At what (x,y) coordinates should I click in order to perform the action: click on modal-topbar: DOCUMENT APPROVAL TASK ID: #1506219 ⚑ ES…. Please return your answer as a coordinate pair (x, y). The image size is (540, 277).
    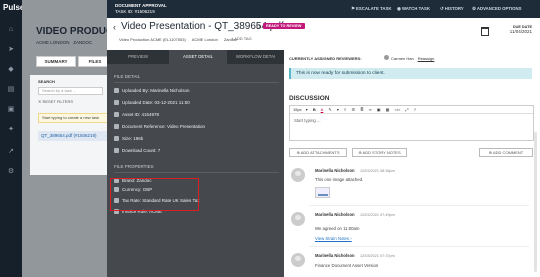
    Looking at the image, I should click on (323, 9).